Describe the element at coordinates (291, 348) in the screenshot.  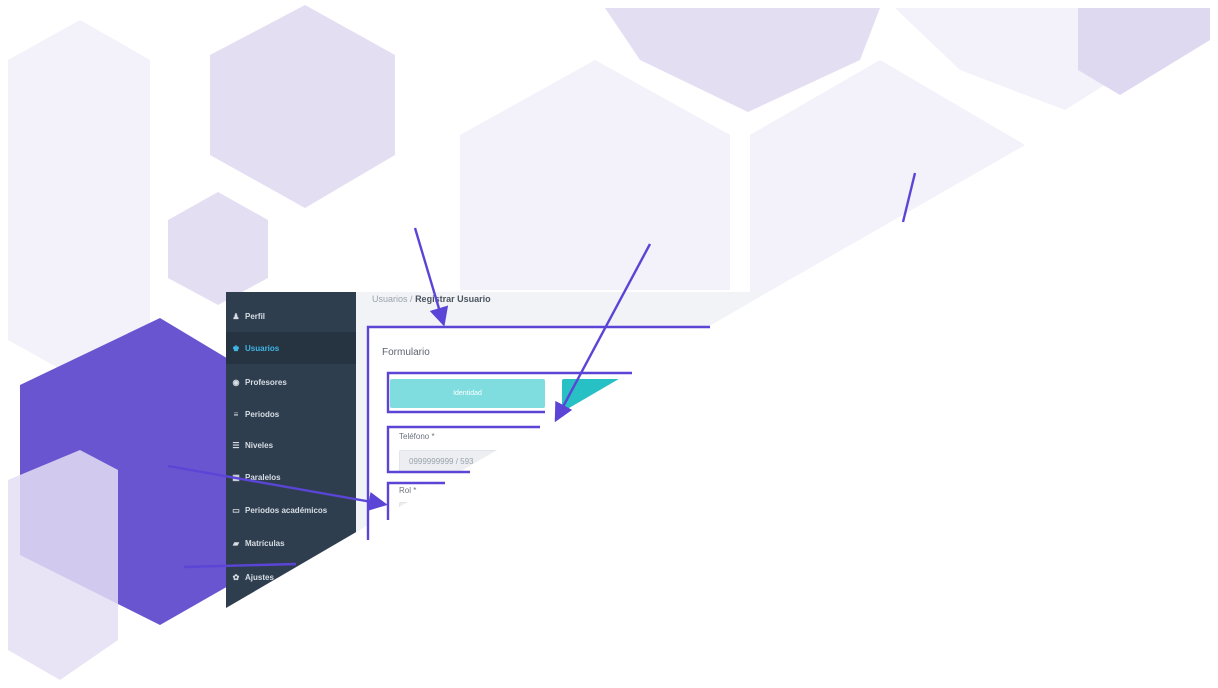
I see `sidebar-item-usuarios: ♚ Usuarios` at that location.